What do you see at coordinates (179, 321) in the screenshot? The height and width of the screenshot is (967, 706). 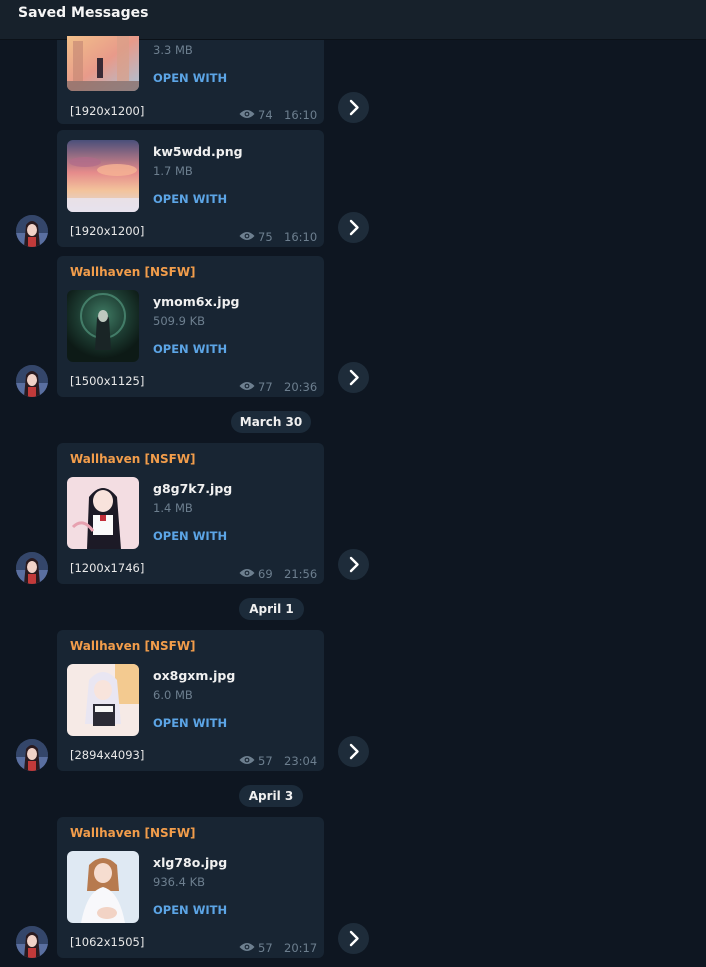 I see `file-size: 509.9 KB` at bounding box center [179, 321].